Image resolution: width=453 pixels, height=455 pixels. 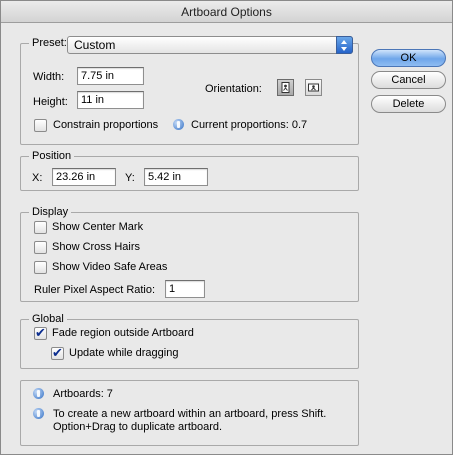 I want to click on landscape-icon, so click(x=313, y=87).